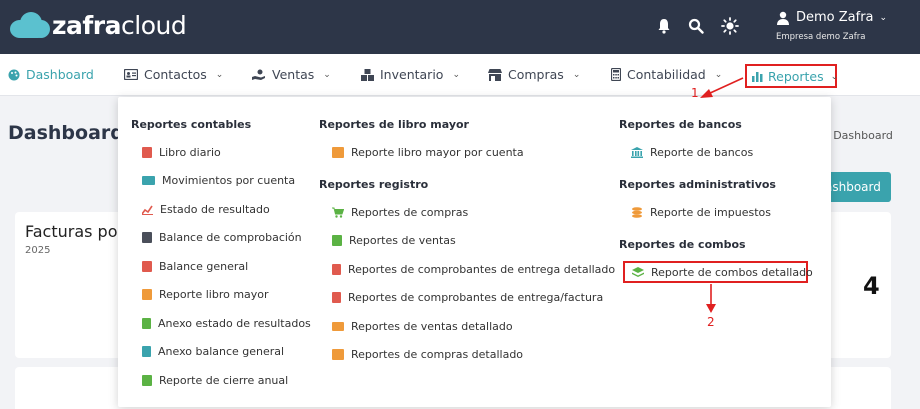 The height and width of the screenshot is (409, 920). I want to click on user-name: Demo Zafra, so click(835, 17).